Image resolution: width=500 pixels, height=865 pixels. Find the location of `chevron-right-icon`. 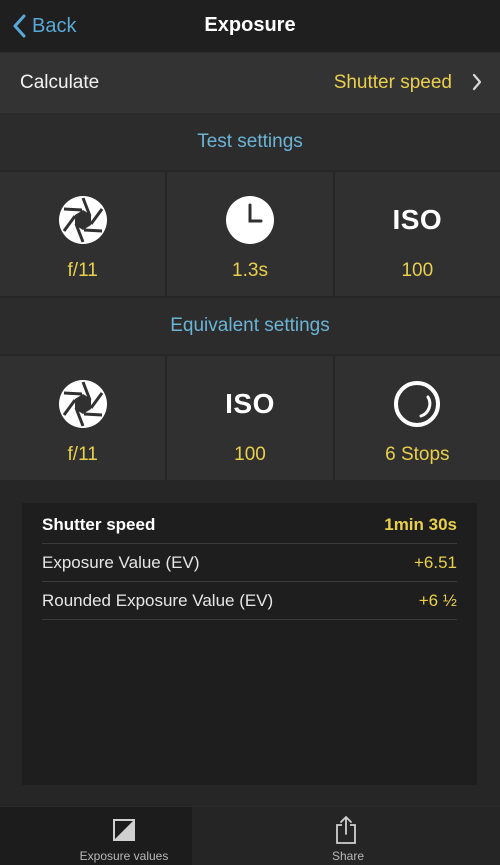

chevron-right-icon is located at coordinates (477, 82).